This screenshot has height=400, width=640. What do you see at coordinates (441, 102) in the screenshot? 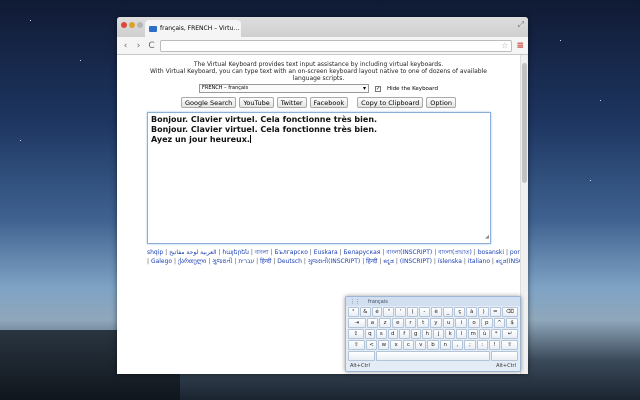
I see `option-button: Option` at bounding box center [441, 102].